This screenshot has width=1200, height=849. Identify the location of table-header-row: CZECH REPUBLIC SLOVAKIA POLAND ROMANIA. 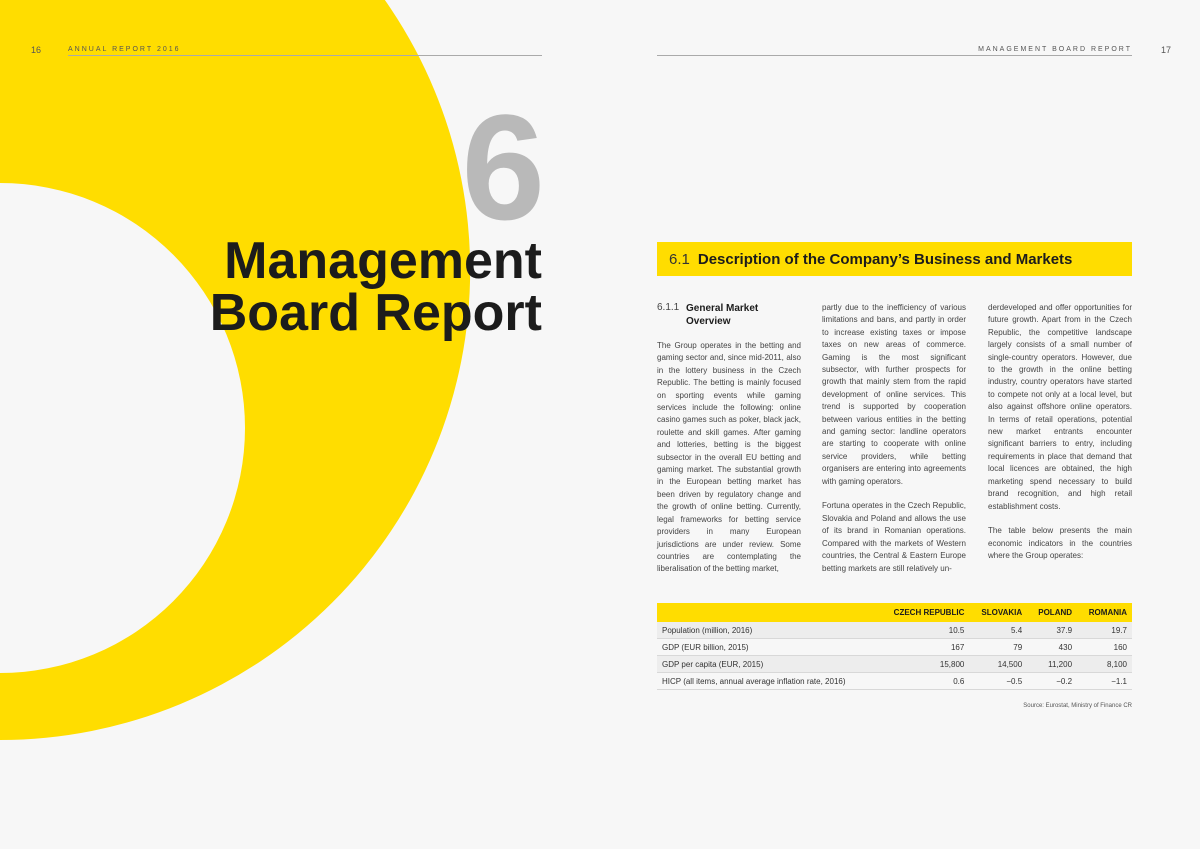
(894, 612).